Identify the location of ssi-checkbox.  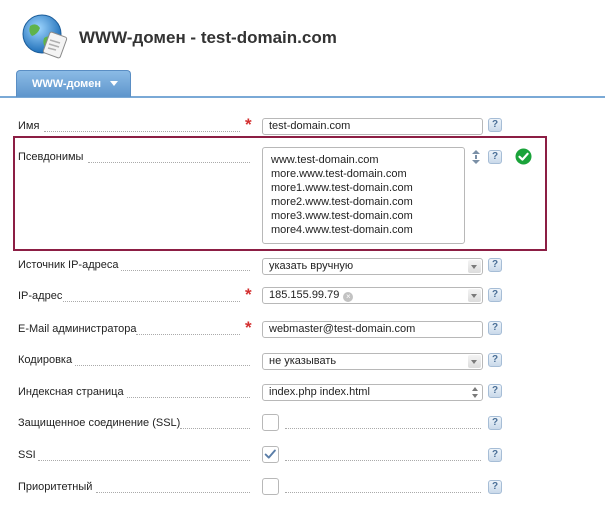
(270, 454).